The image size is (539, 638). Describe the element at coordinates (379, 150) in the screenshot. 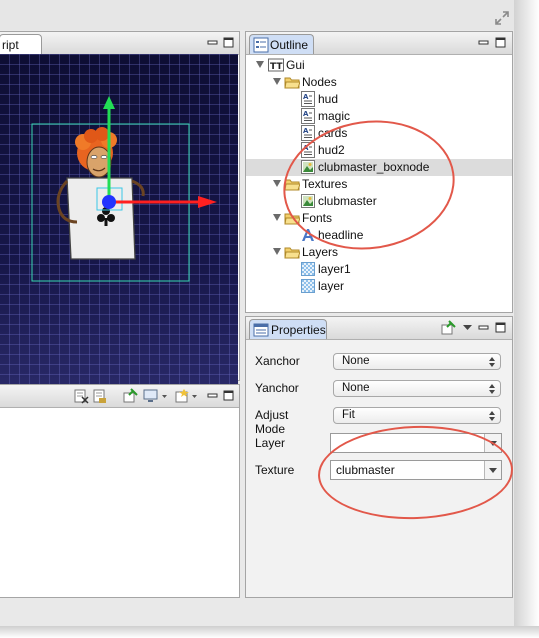

I see `tree-item-hud2: A hud2` at that location.